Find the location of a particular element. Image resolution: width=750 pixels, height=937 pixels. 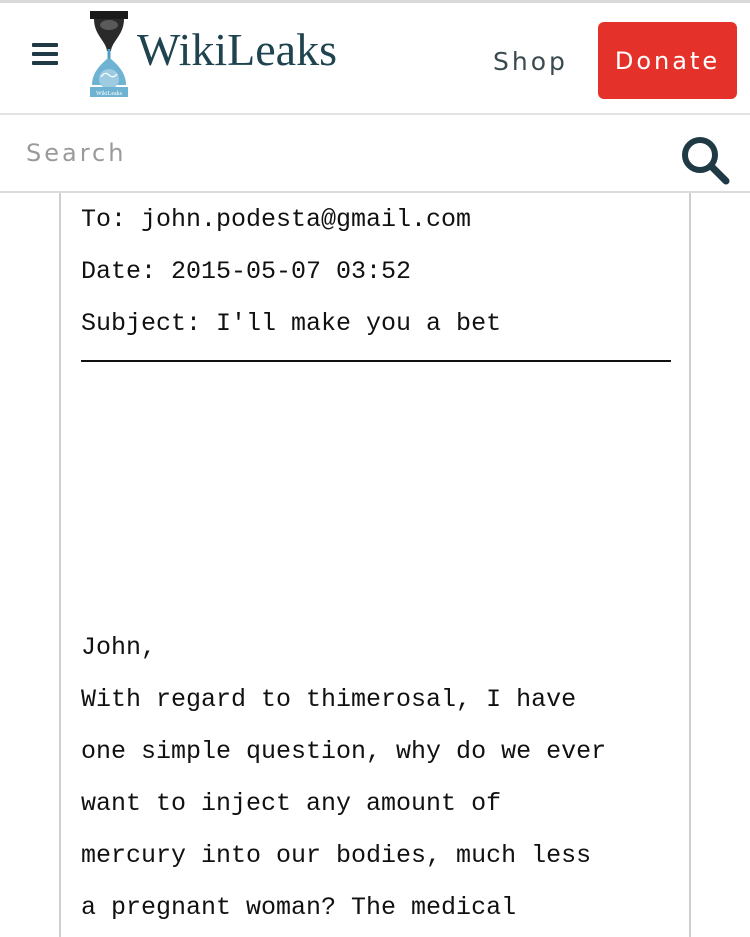

logo-badge-text: WikiLeaks is located at coordinates (109, 94).